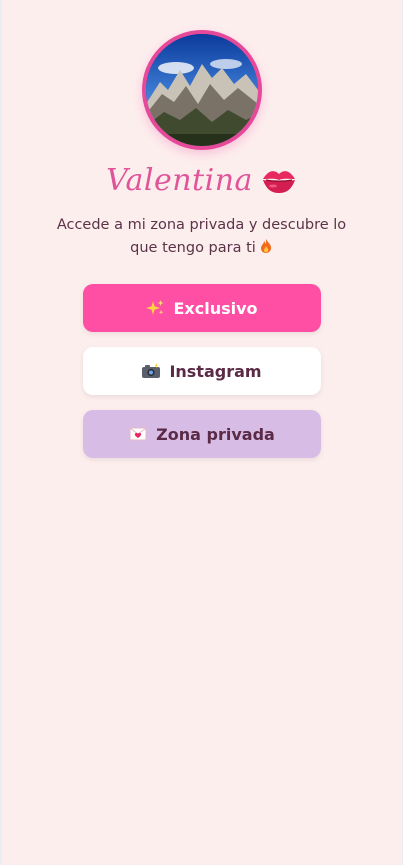 This screenshot has height=865, width=403. I want to click on fire-icon, so click(266, 246).